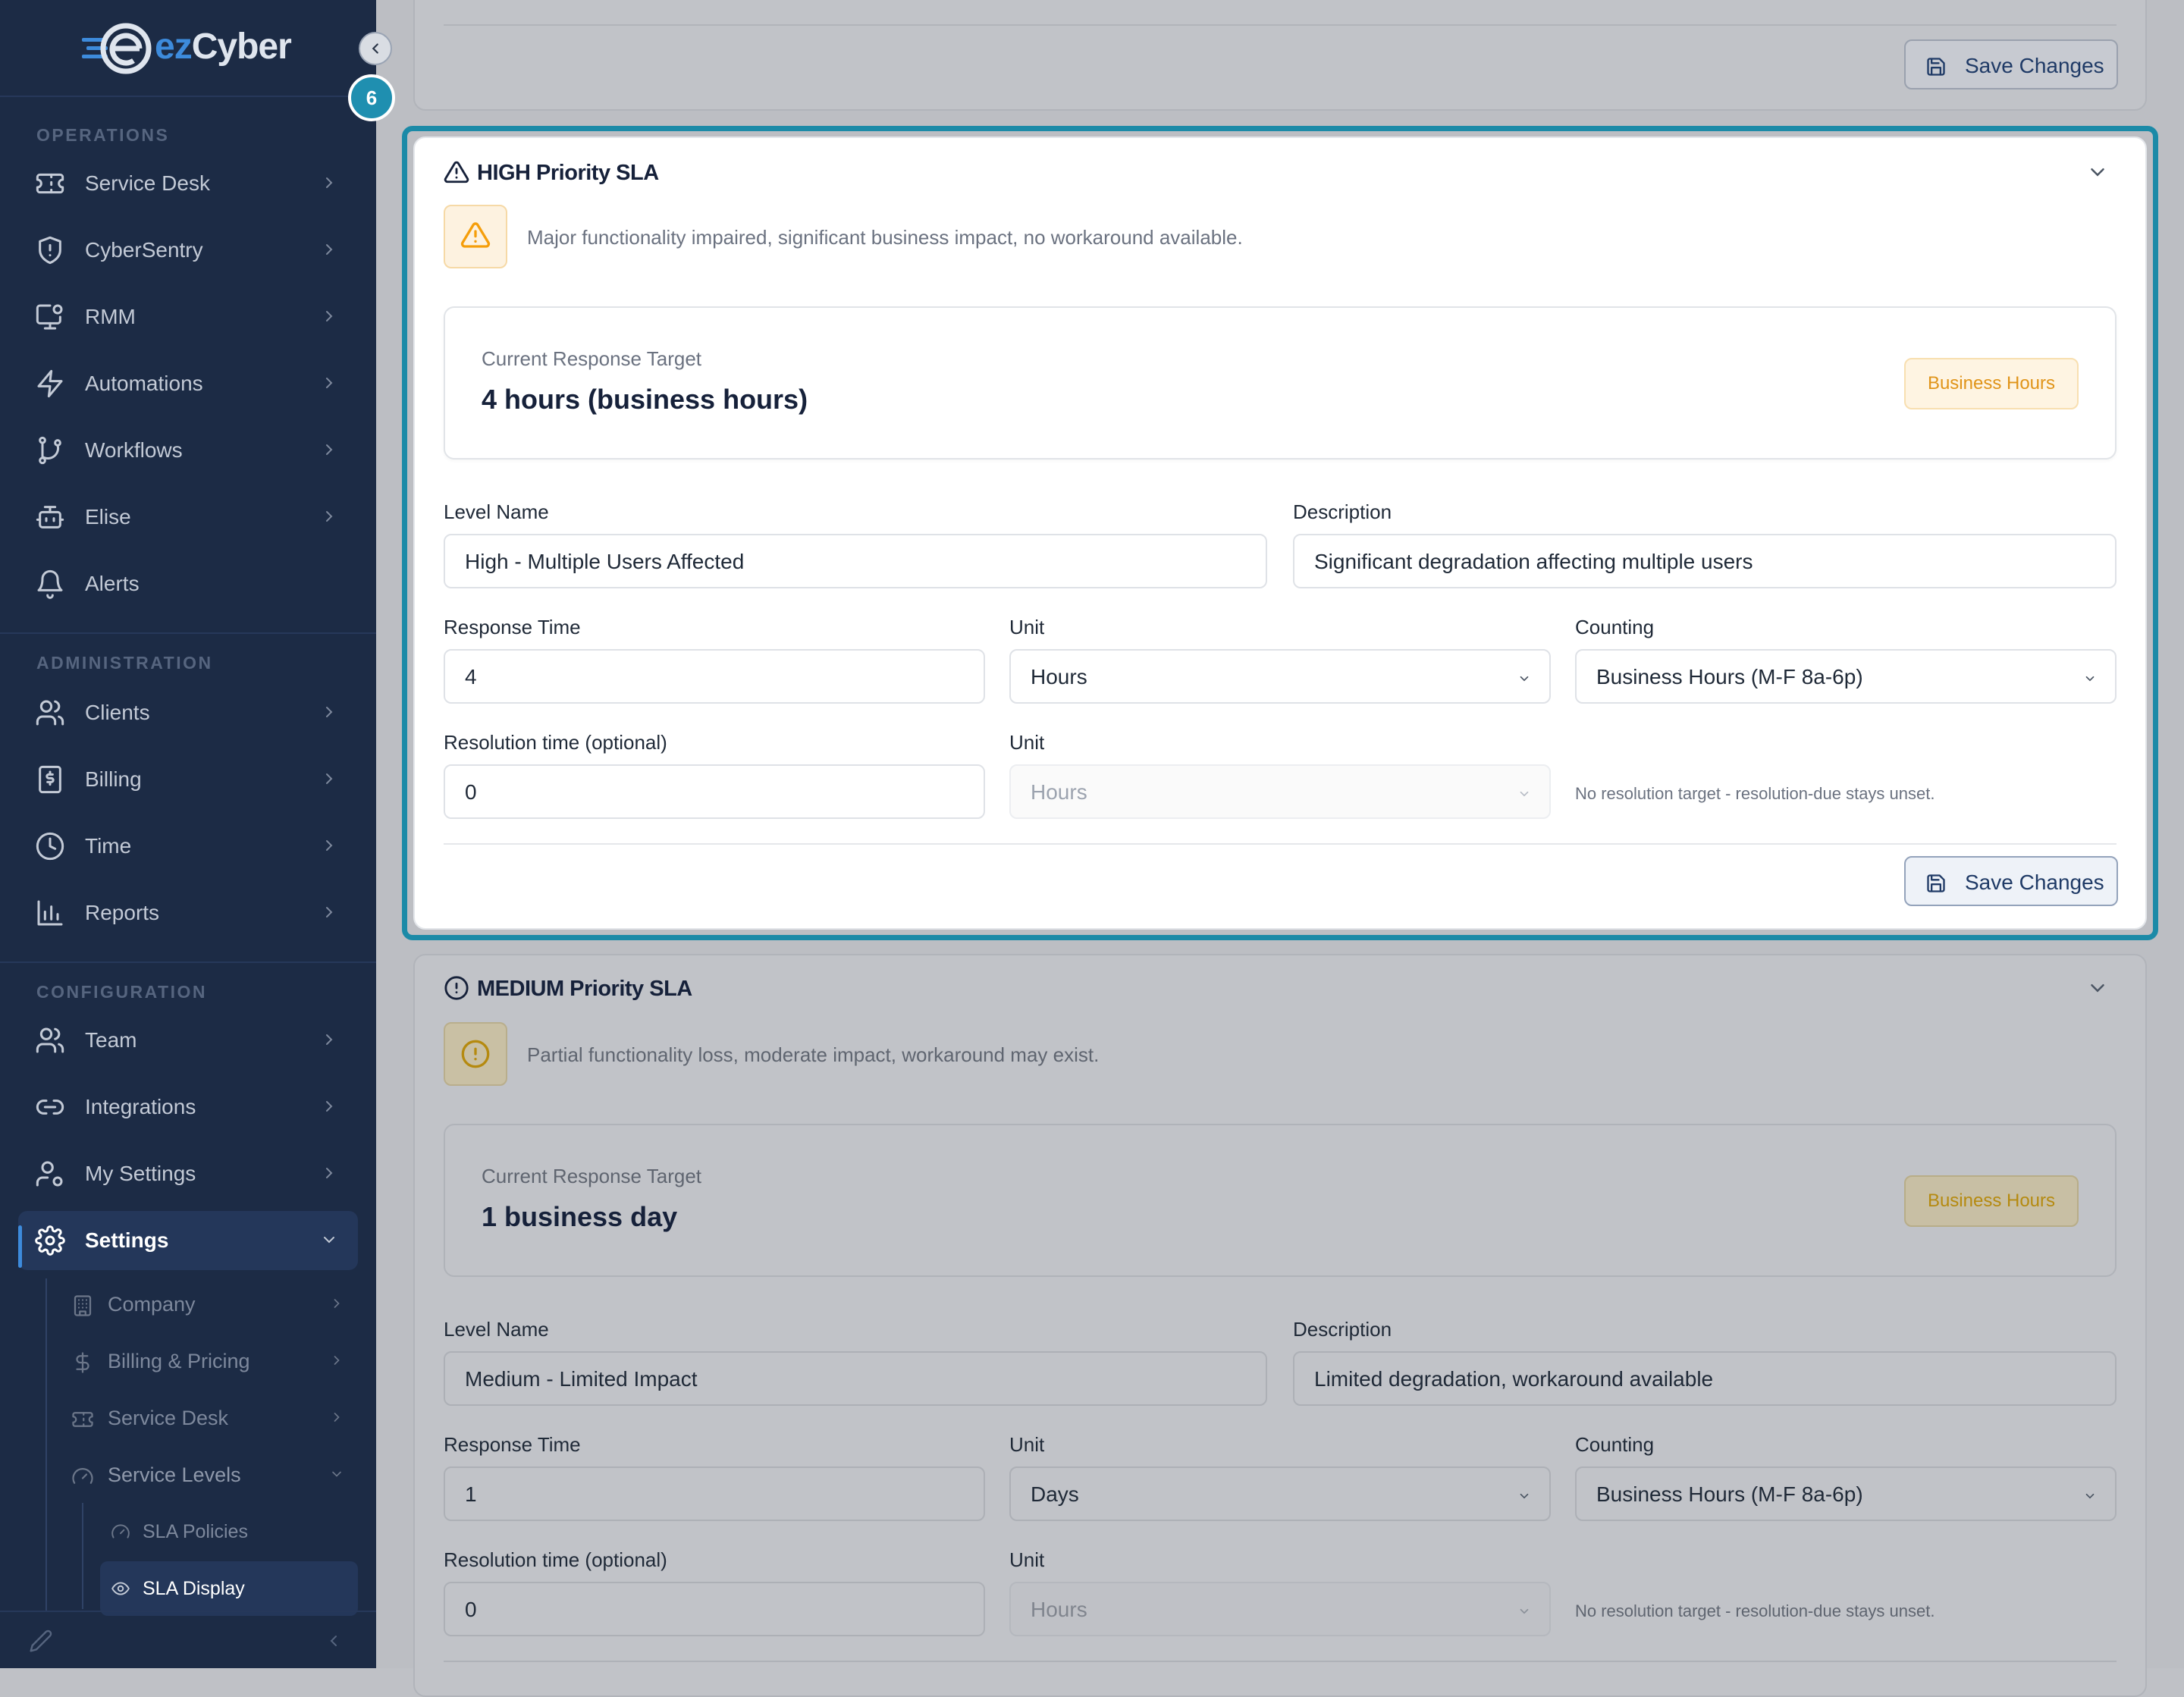 The image size is (2184, 1697). Describe the element at coordinates (229, 1531) in the screenshot. I see `sidebar-subitem-sla-policies: SLA Policies` at that location.